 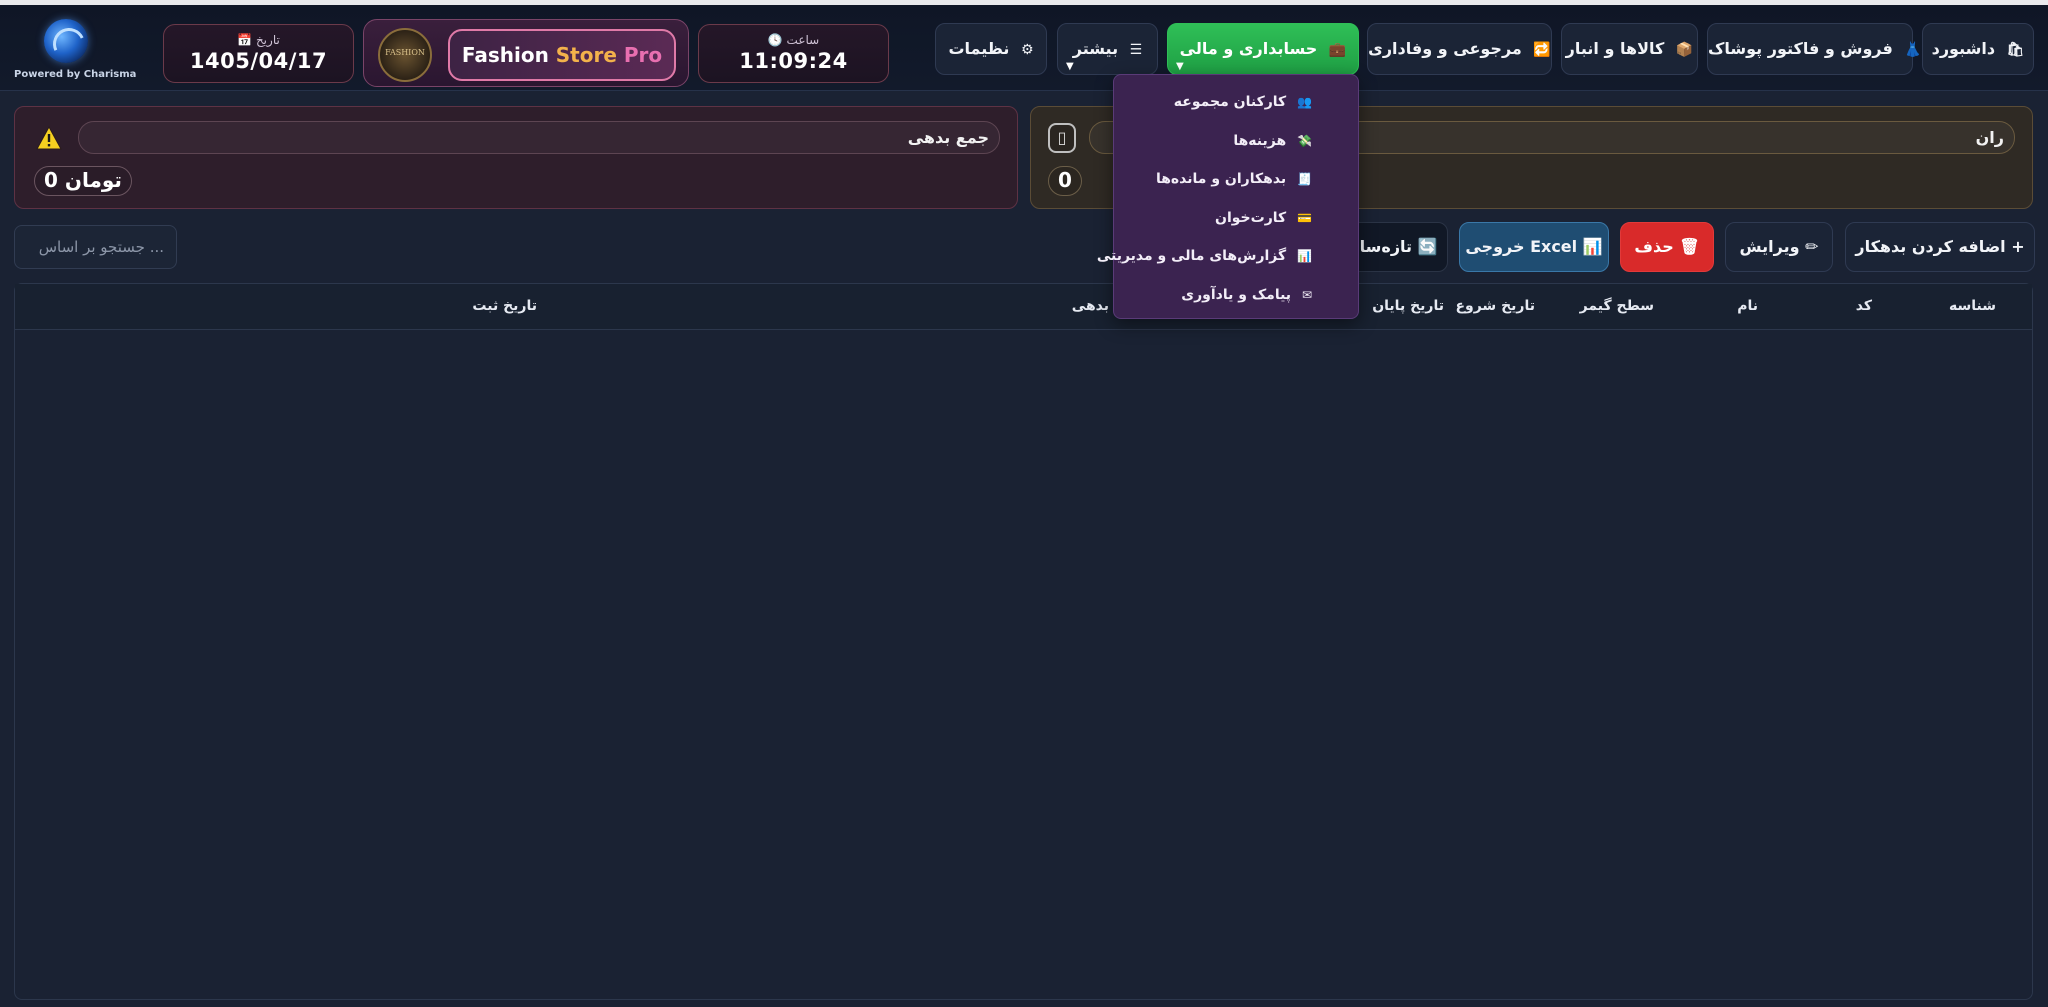 I want to click on menu-item-staff: کارکنان مجموعه 👥, so click(x=1243, y=102).